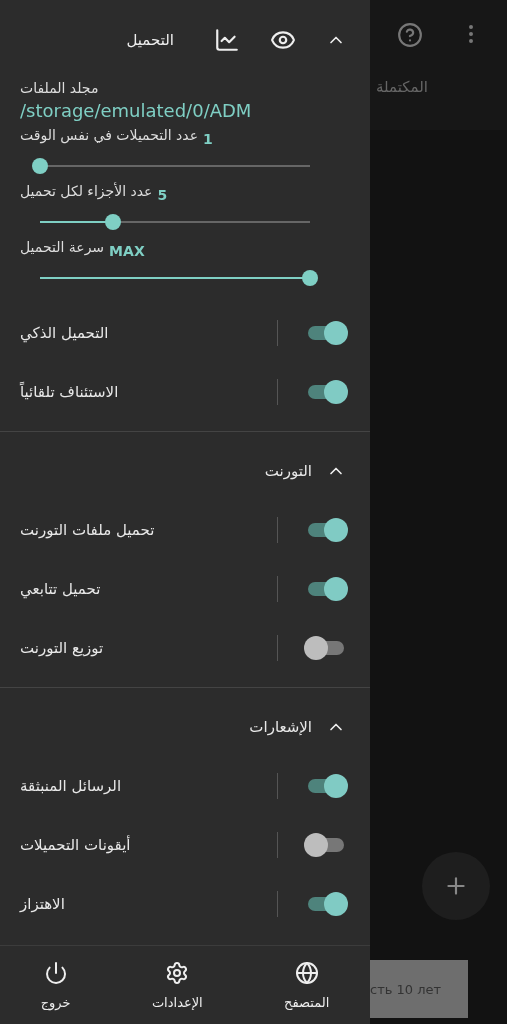 The image size is (507, 1024). I want to click on globe-icon, so click(306, 972).